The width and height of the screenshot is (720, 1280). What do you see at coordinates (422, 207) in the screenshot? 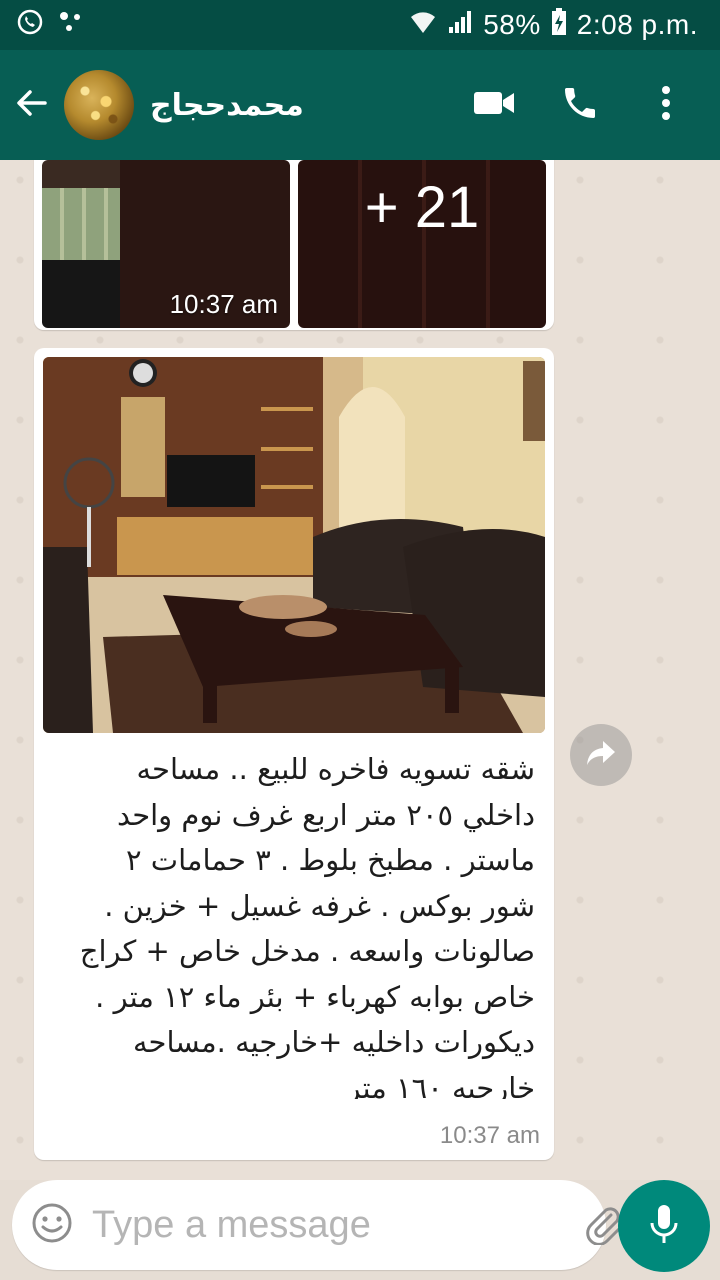
I see `more-photos-count: + 21` at bounding box center [422, 207].